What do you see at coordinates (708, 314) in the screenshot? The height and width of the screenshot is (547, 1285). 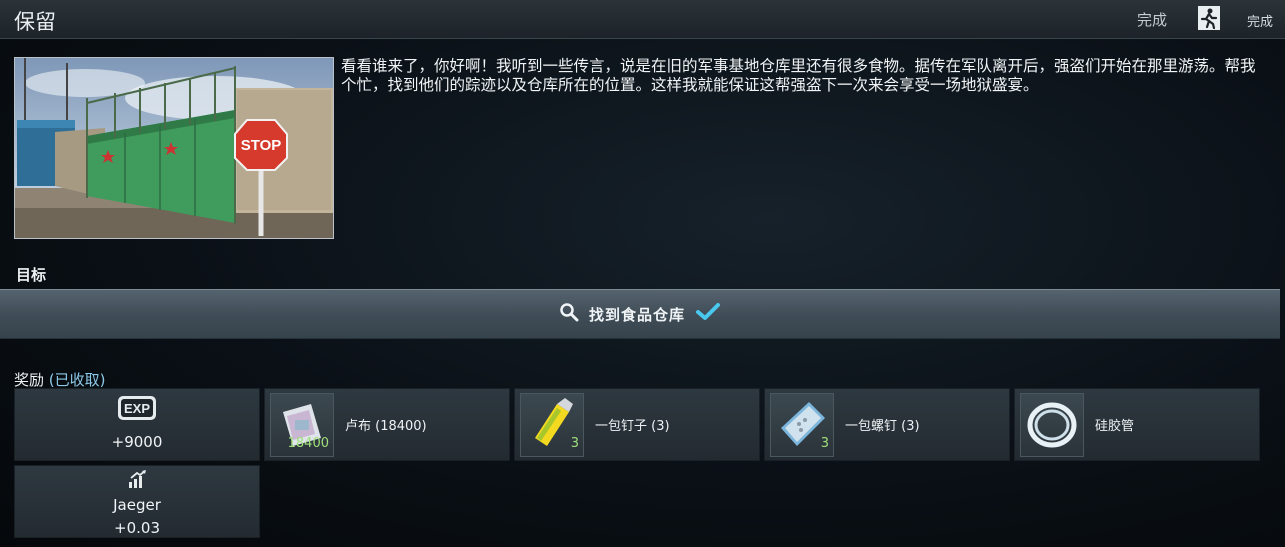 I see `checkmark-icon` at bounding box center [708, 314].